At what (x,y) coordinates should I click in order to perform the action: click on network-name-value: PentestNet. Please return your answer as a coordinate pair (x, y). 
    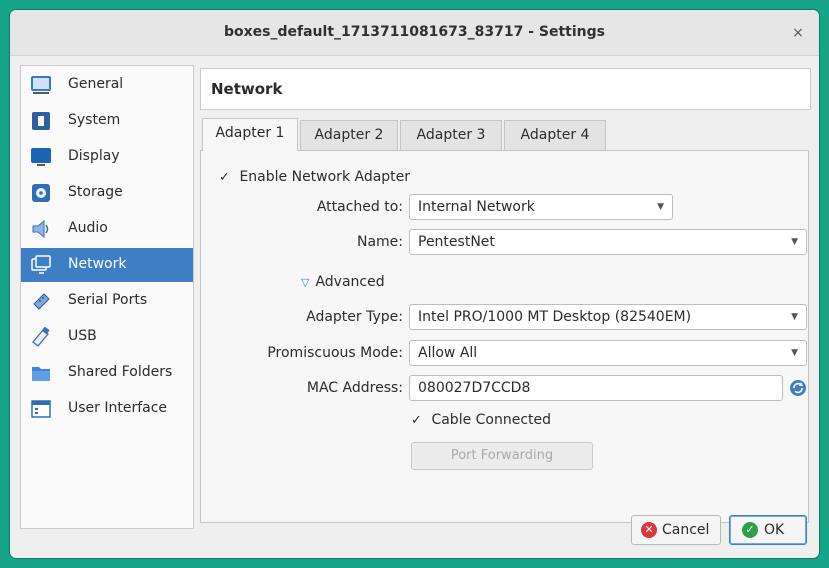
    Looking at the image, I should click on (456, 242).